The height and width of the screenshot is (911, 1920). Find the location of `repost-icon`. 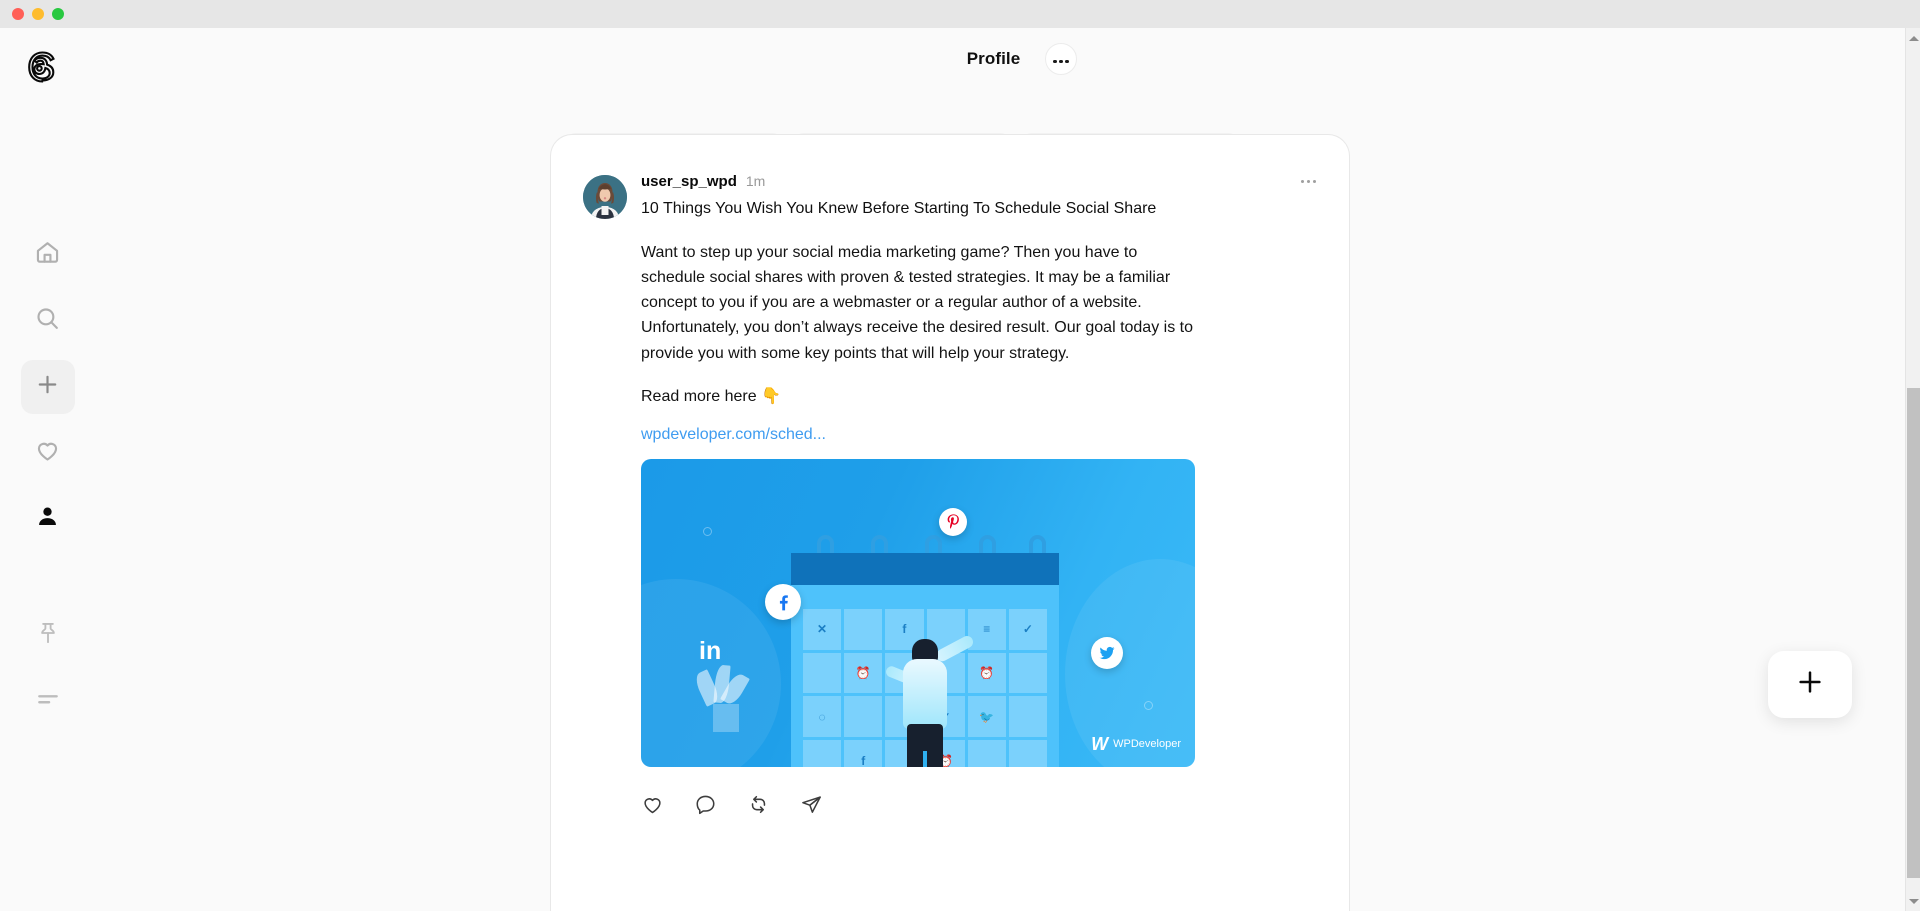

repost-icon is located at coordinates (758, 807).